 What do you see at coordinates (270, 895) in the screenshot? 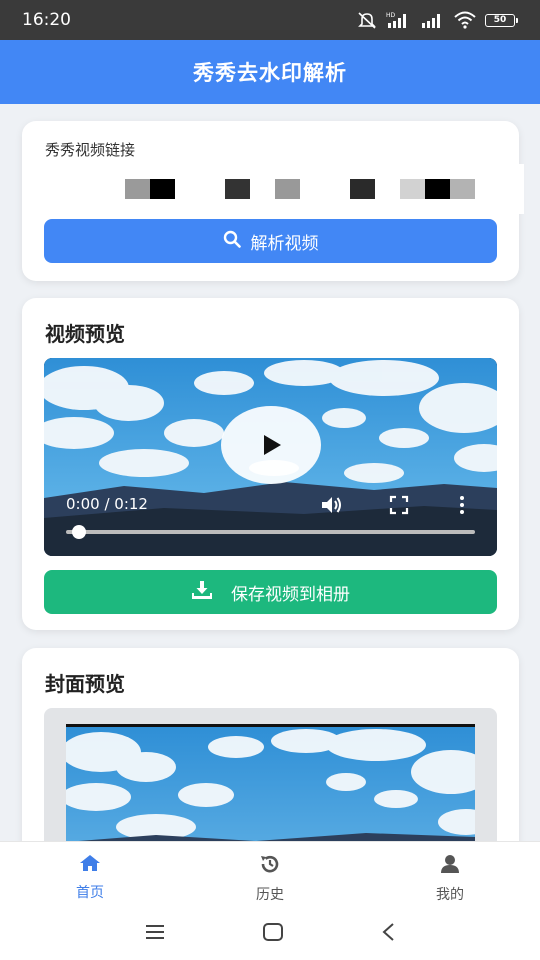
I see `tab-history-label: 历史` at bounding box center [270, 895].